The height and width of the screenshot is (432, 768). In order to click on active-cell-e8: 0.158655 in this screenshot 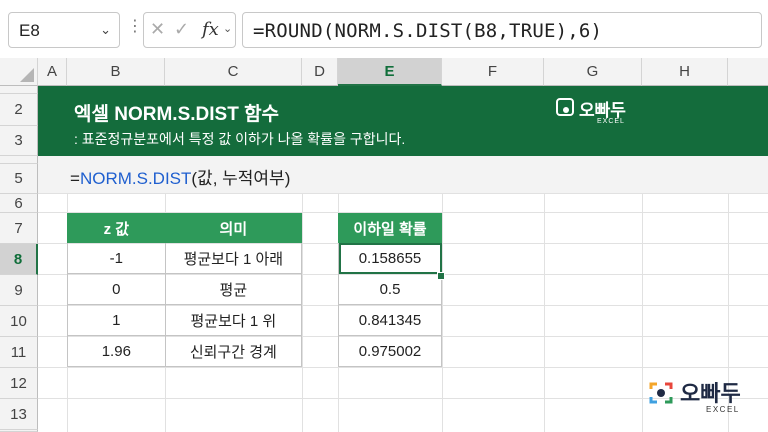, I will do `click(390, 258)`.